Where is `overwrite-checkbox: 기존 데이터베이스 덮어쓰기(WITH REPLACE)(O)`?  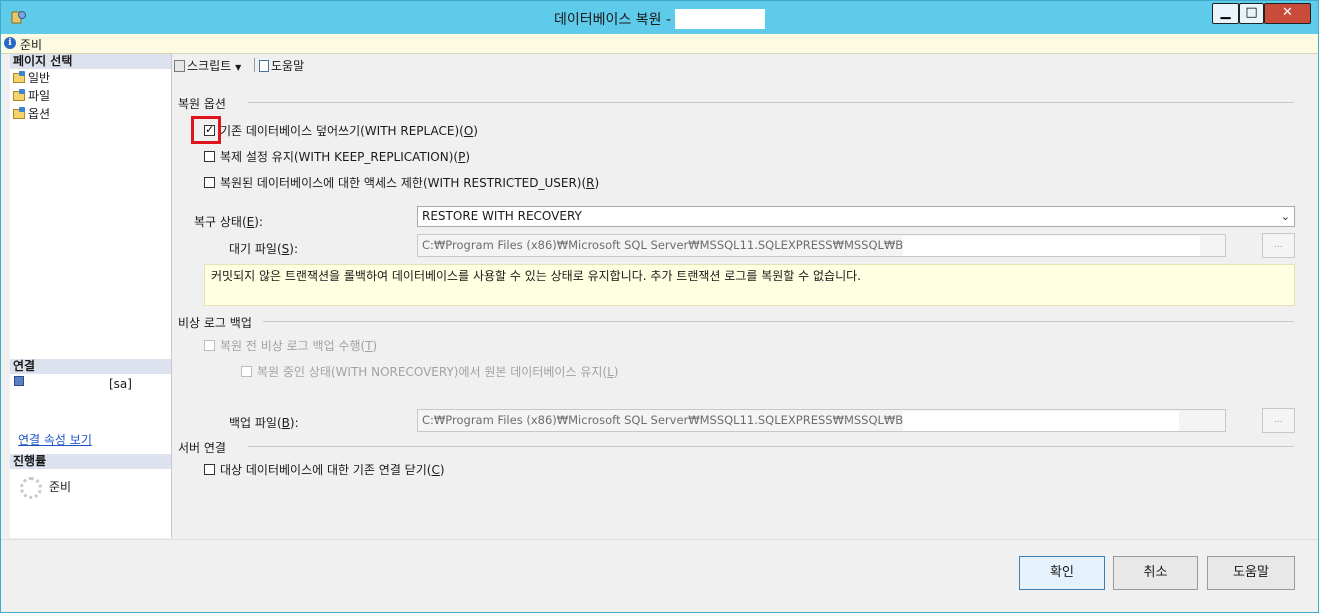
overwrite-checkbox: 기존 데이터베이스 덮어쓰기(WITH REPLACE)(O) is located at coordinates (341, 130).